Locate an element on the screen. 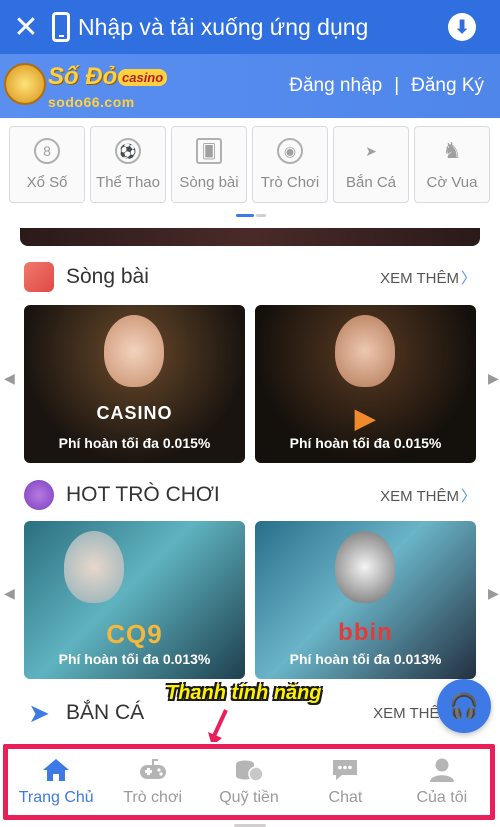 The image size is (500, 827). provider-logo: ▶ is located at coordinates (365, 418).